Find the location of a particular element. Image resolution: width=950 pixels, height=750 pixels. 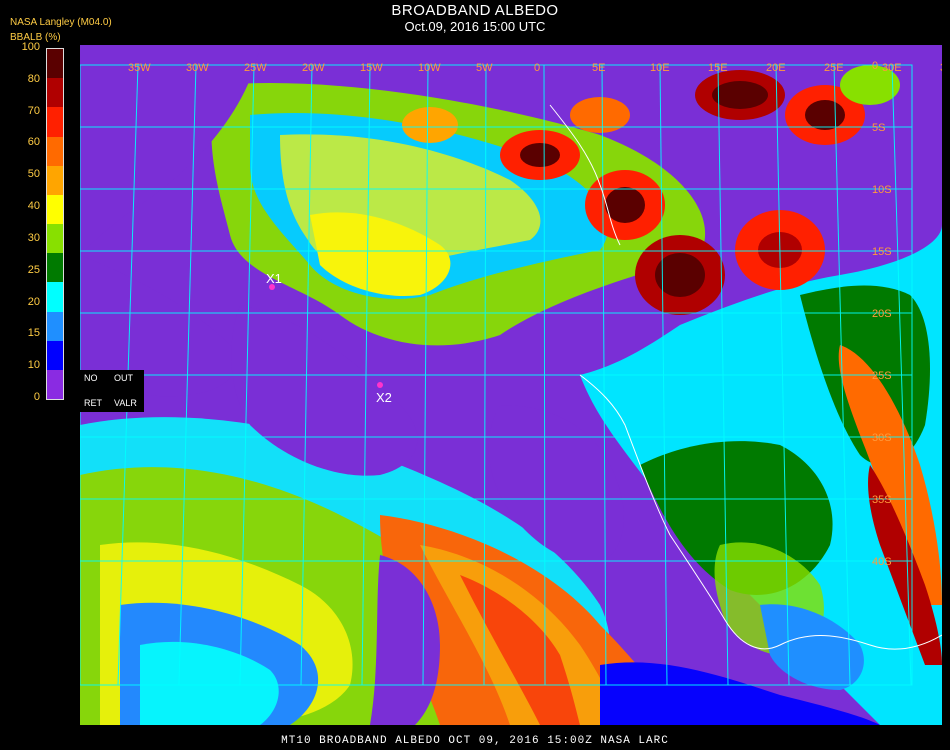

latitude-label: 0 is located at coordinates (875, 66).